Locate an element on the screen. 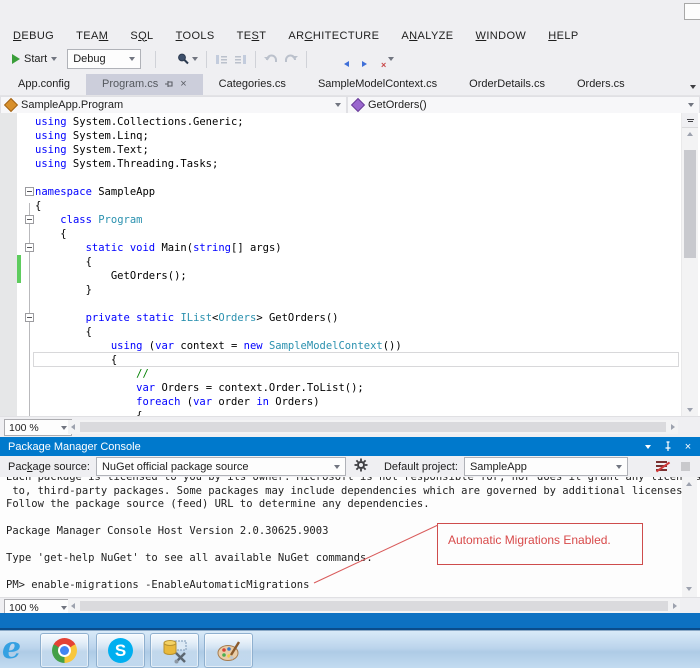  code-line: class Program is located at coordinates (218, 220).